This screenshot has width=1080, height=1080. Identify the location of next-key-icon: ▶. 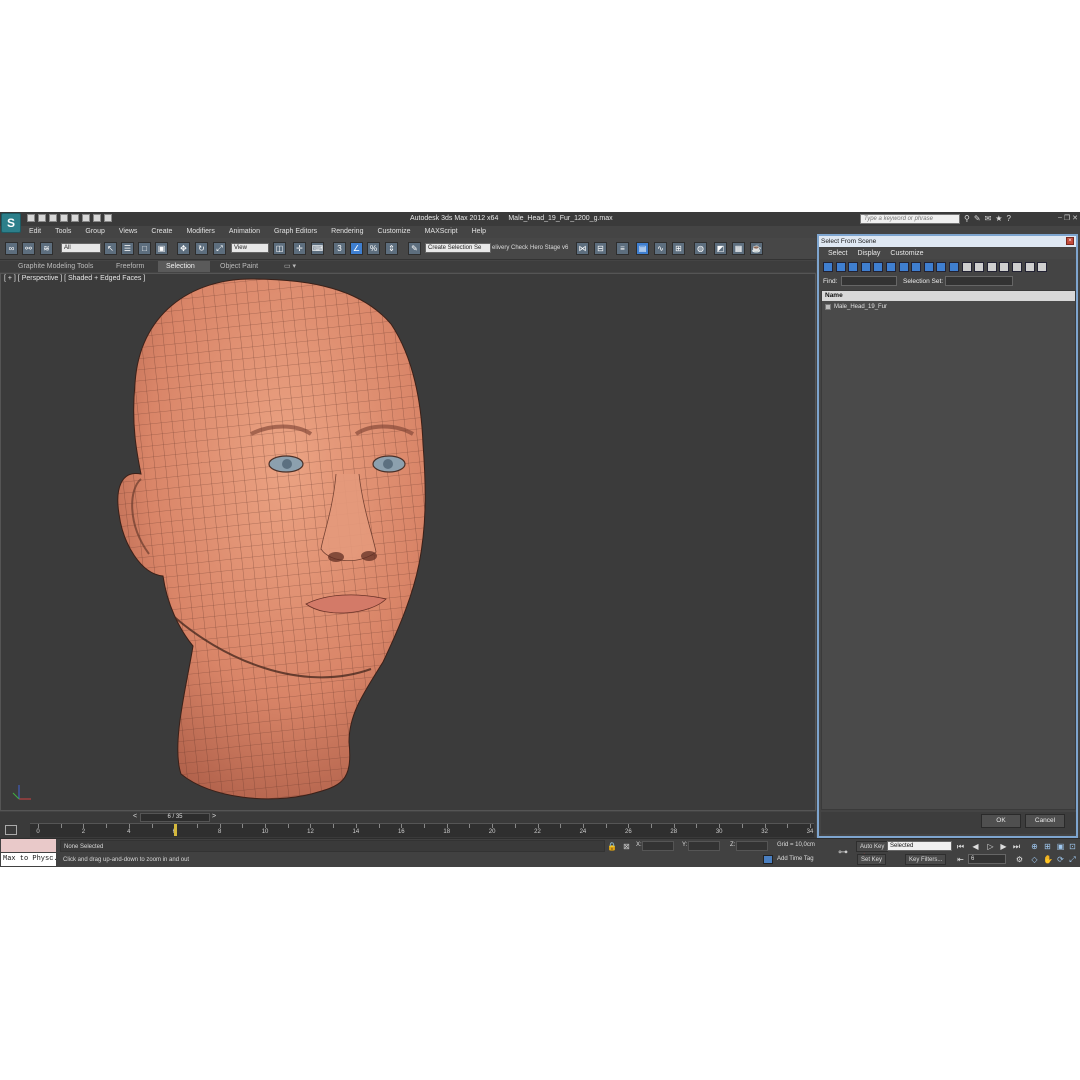
(1003, 846).